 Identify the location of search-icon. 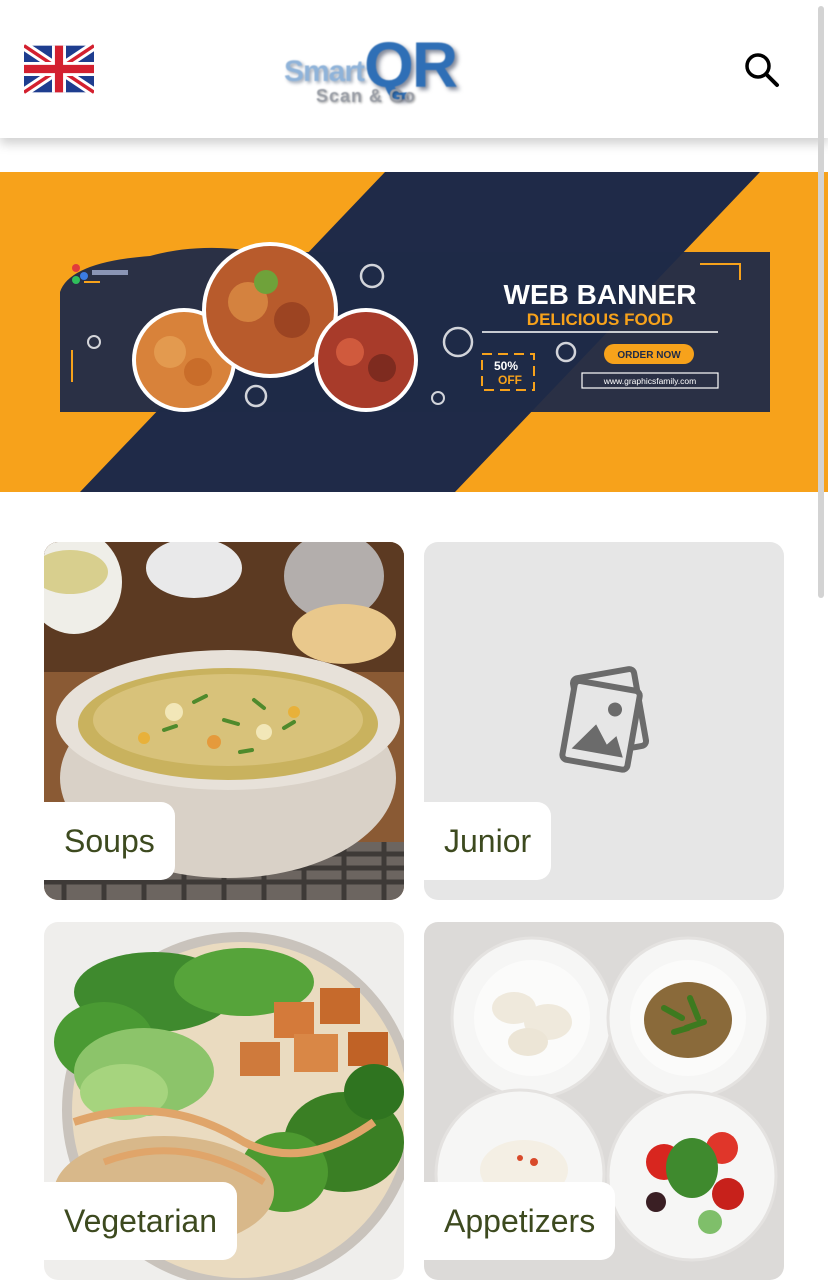
(762, 70).